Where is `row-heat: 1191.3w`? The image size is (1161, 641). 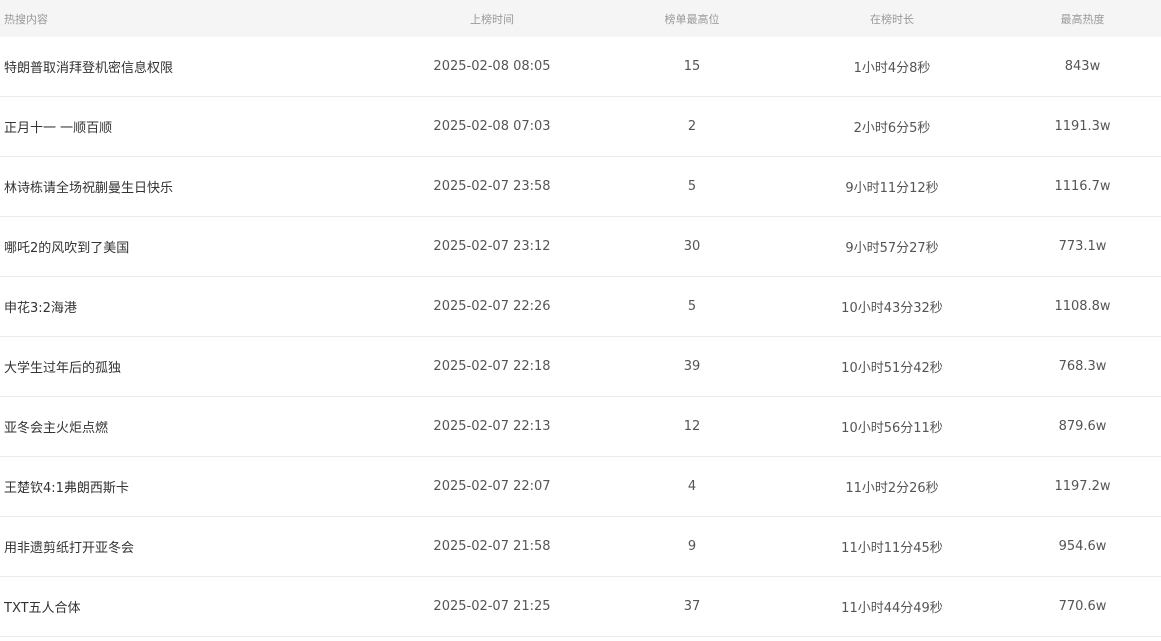
row-heat: 1191.3w is located at coordinates (1082, 126).